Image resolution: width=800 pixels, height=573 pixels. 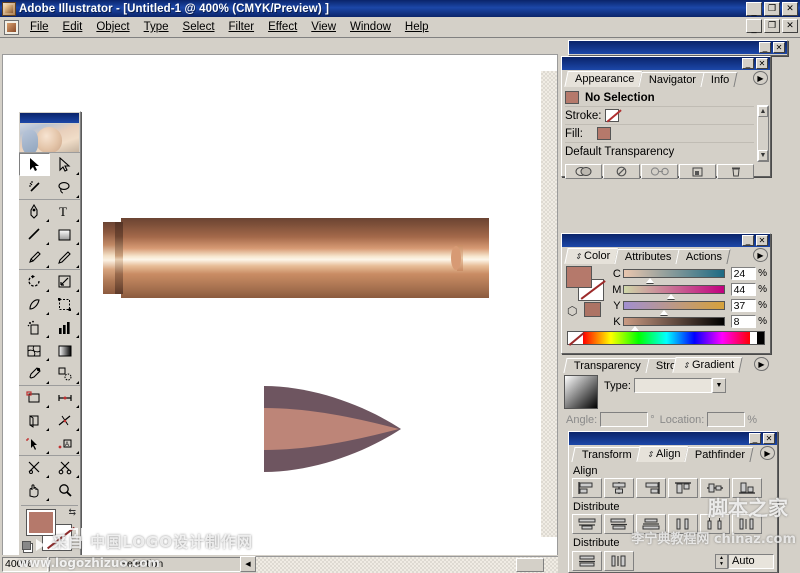 What do you see at coordinates (663, 312) in the screenshot?
I see `channel-y-thumb` at bounding box center [663, 312].